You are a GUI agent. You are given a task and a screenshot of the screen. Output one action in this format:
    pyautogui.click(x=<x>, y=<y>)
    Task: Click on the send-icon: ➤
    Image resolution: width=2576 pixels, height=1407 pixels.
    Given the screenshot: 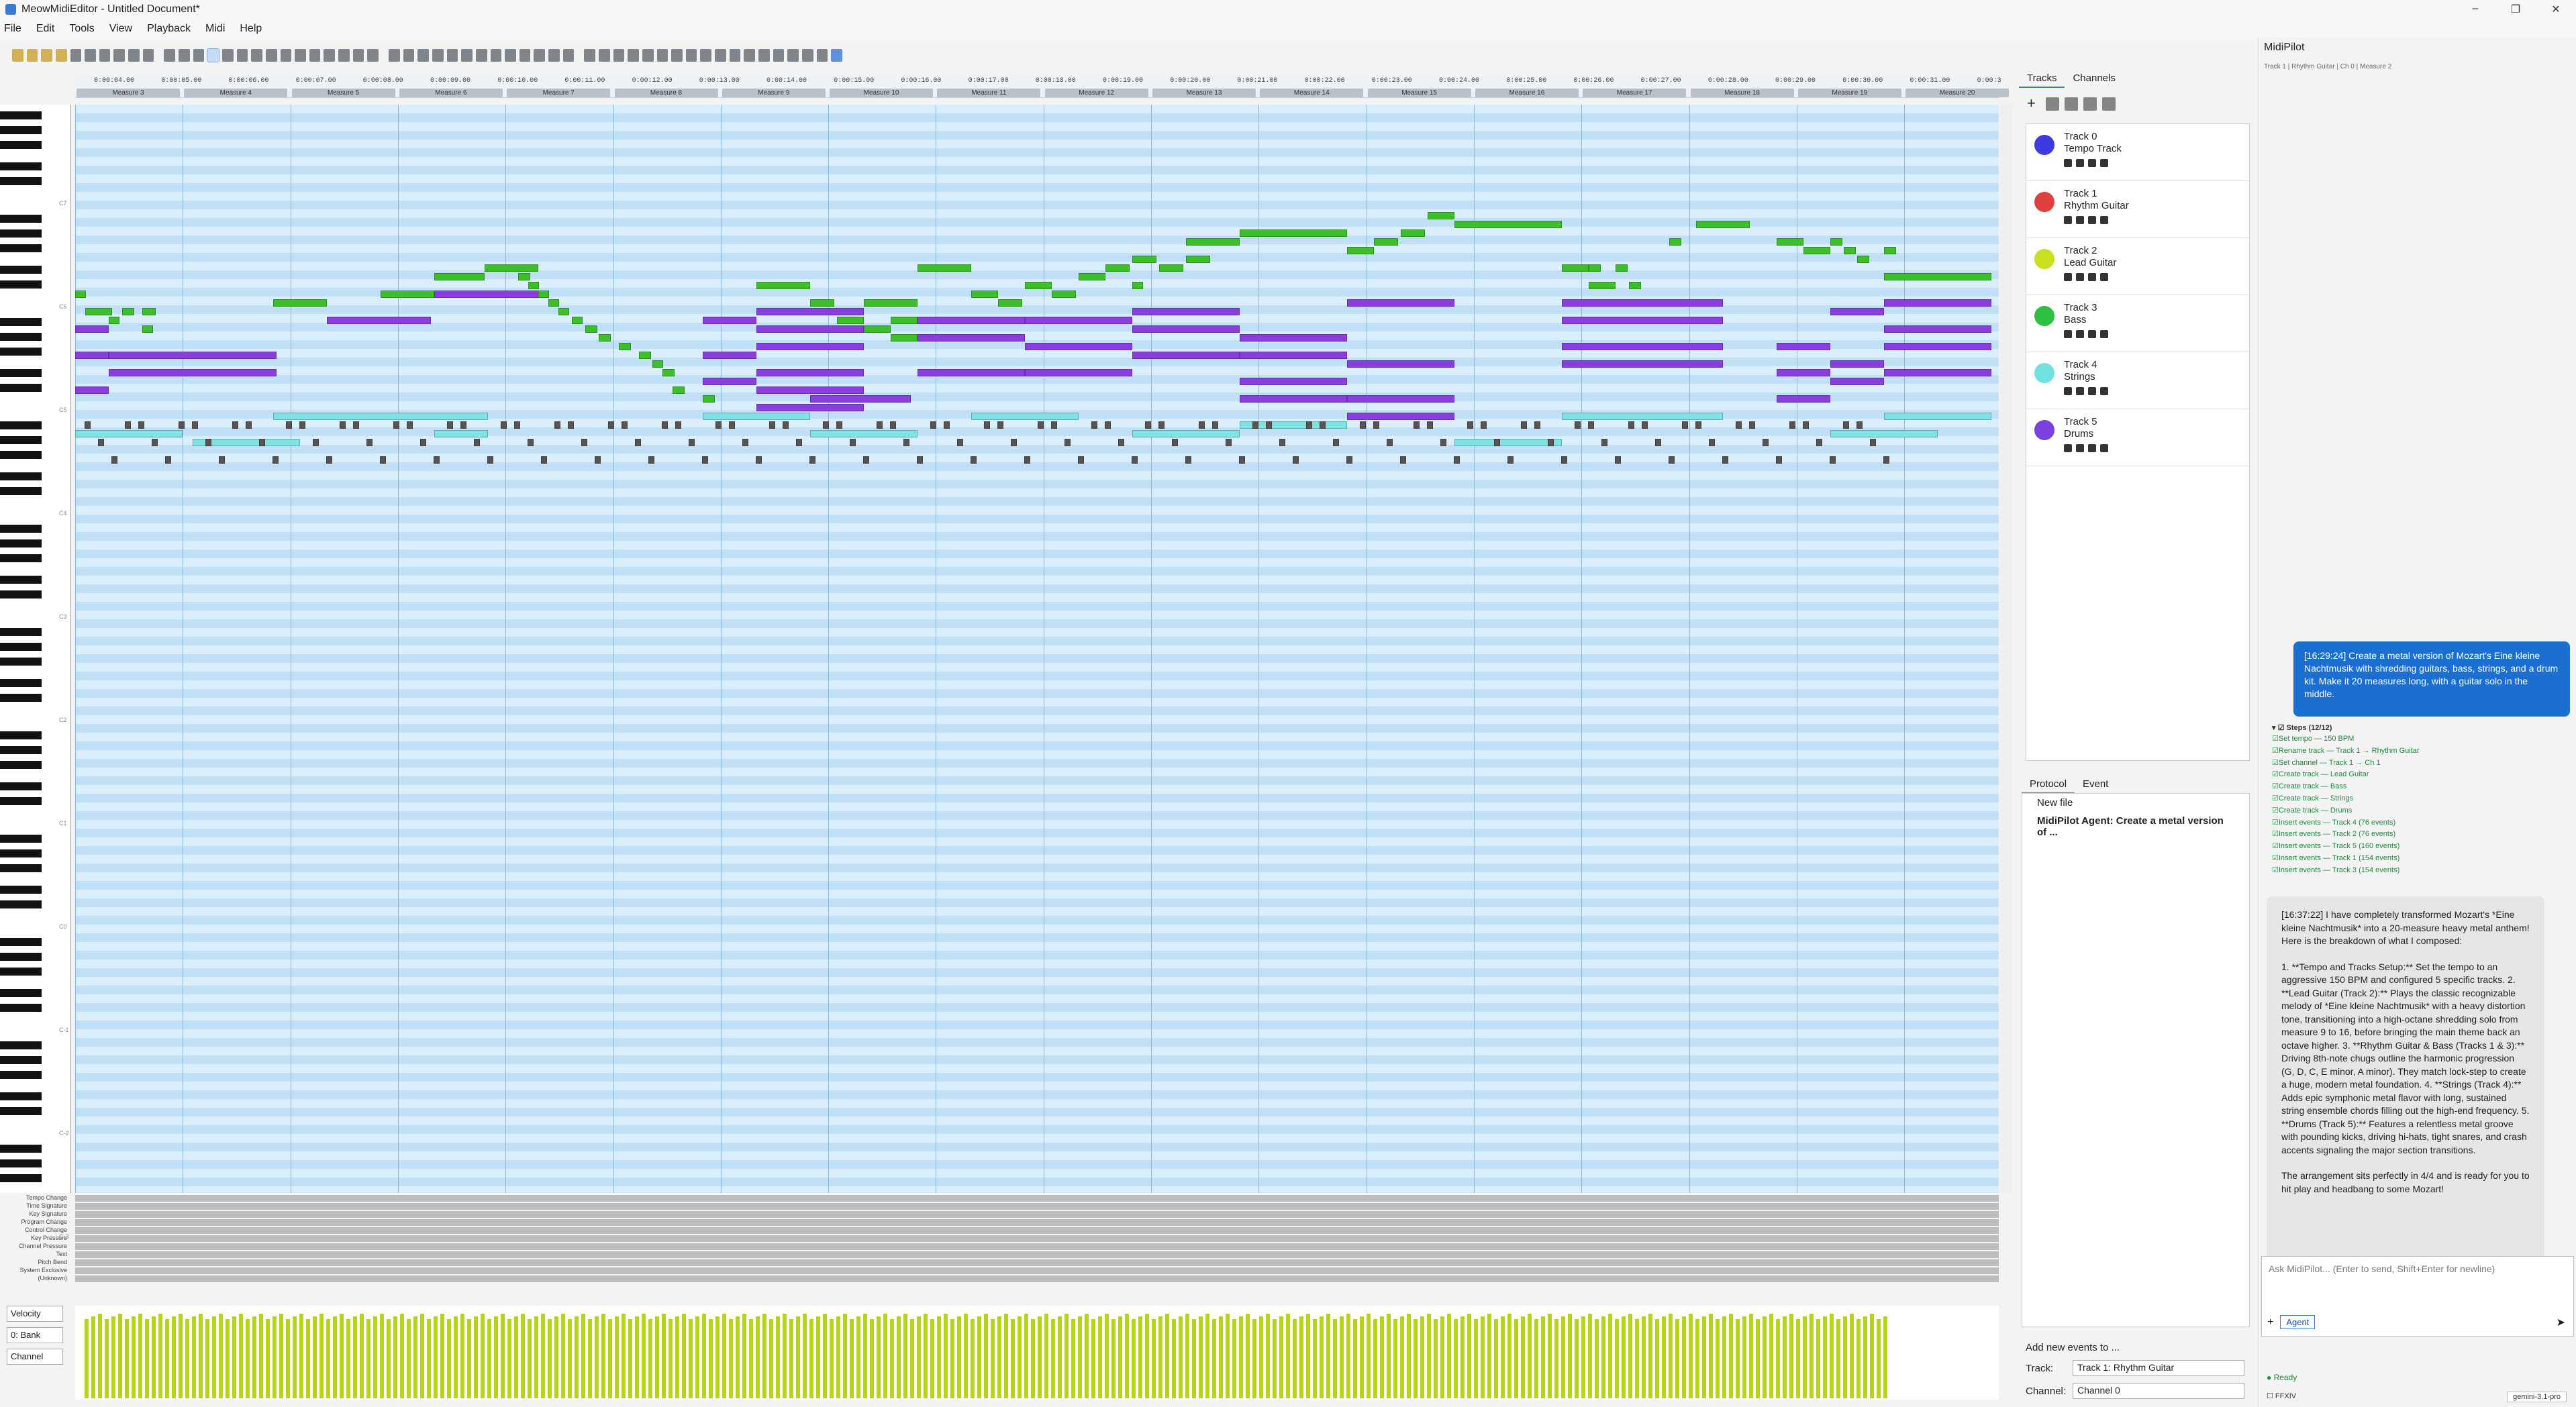 What is the action you would take?
    pyautogui.click(x=2561, y=1322)
    